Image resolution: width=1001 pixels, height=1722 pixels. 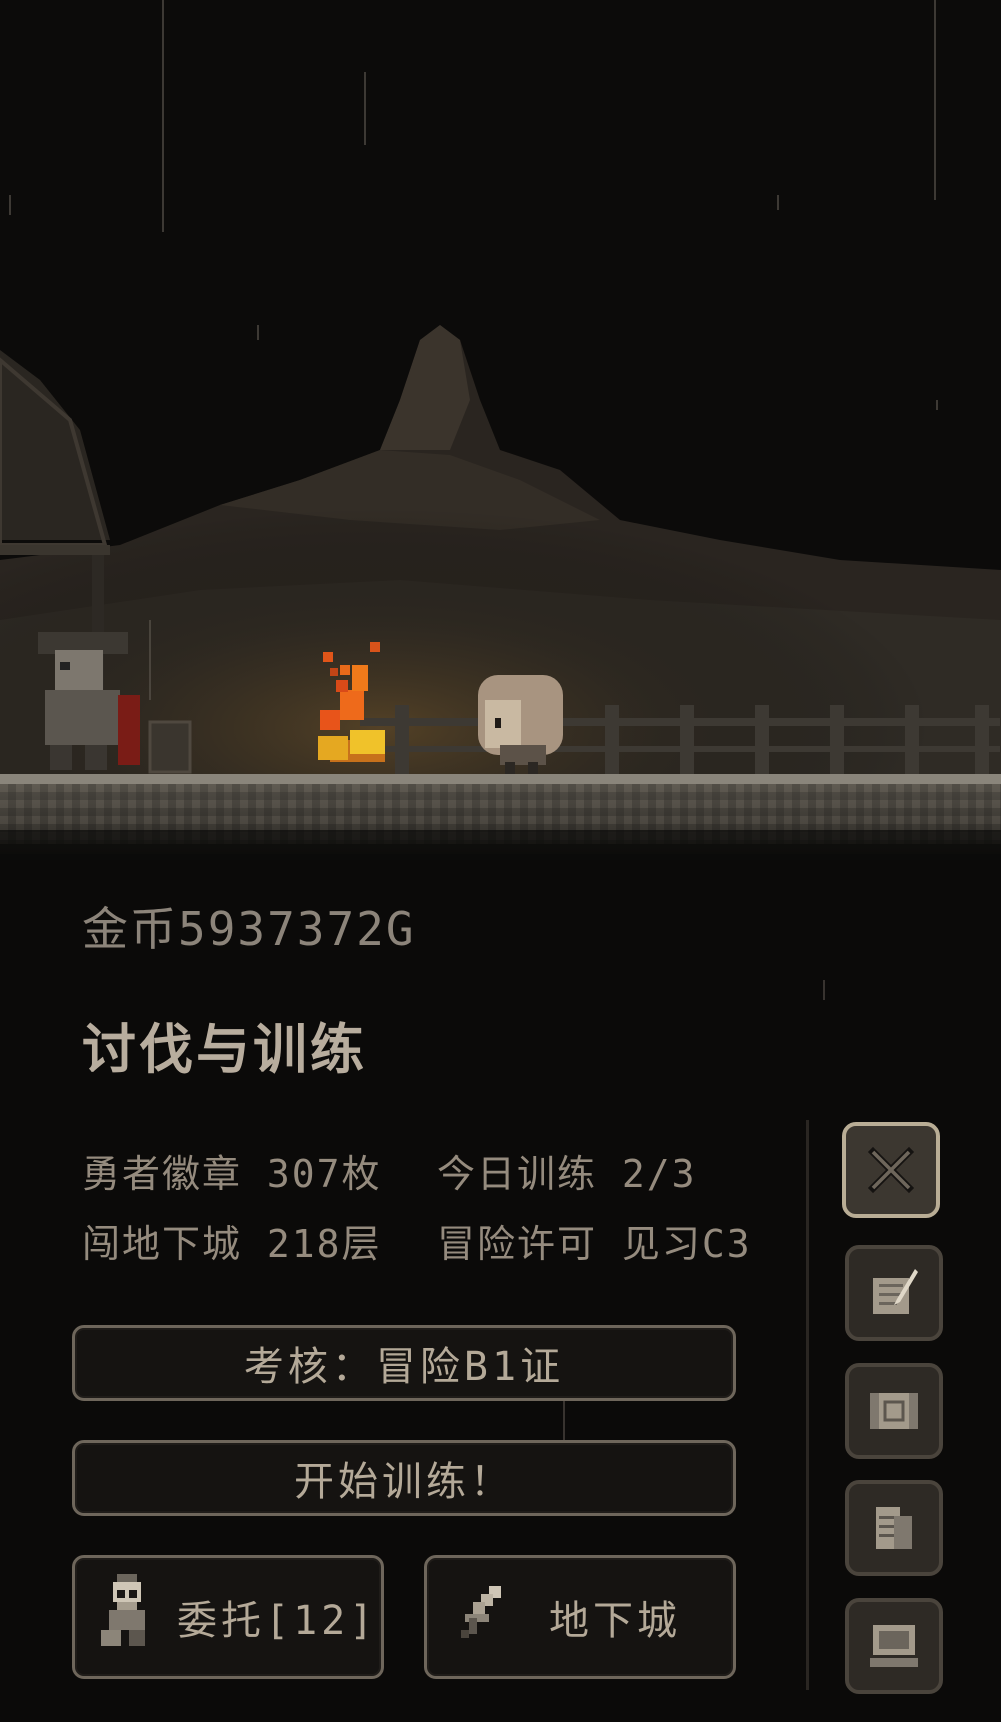 I want to click on side-tab-notes, so click(x=894, y=1293).